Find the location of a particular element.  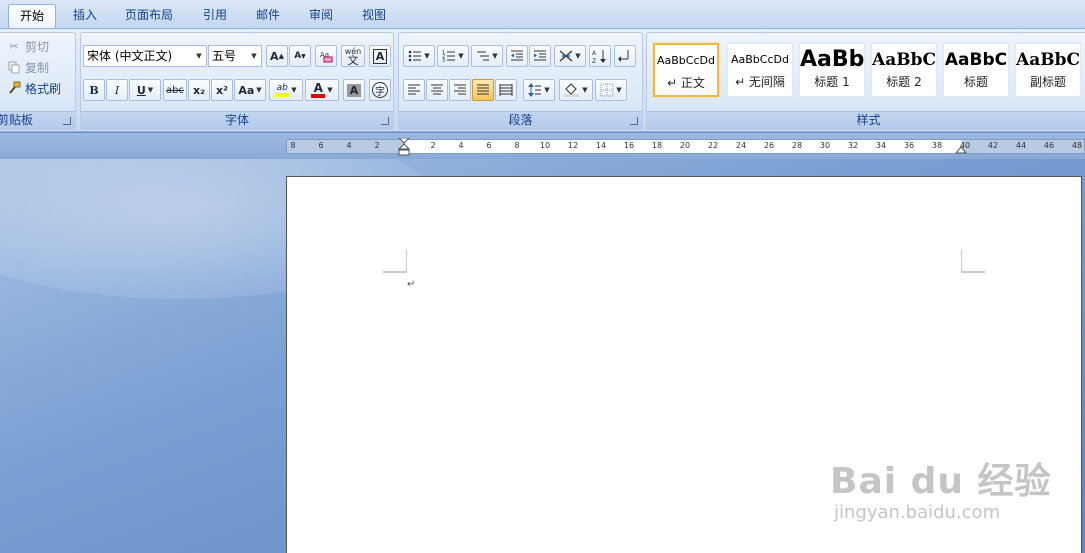

character-border-button: A is located at coordinates (380, 56).